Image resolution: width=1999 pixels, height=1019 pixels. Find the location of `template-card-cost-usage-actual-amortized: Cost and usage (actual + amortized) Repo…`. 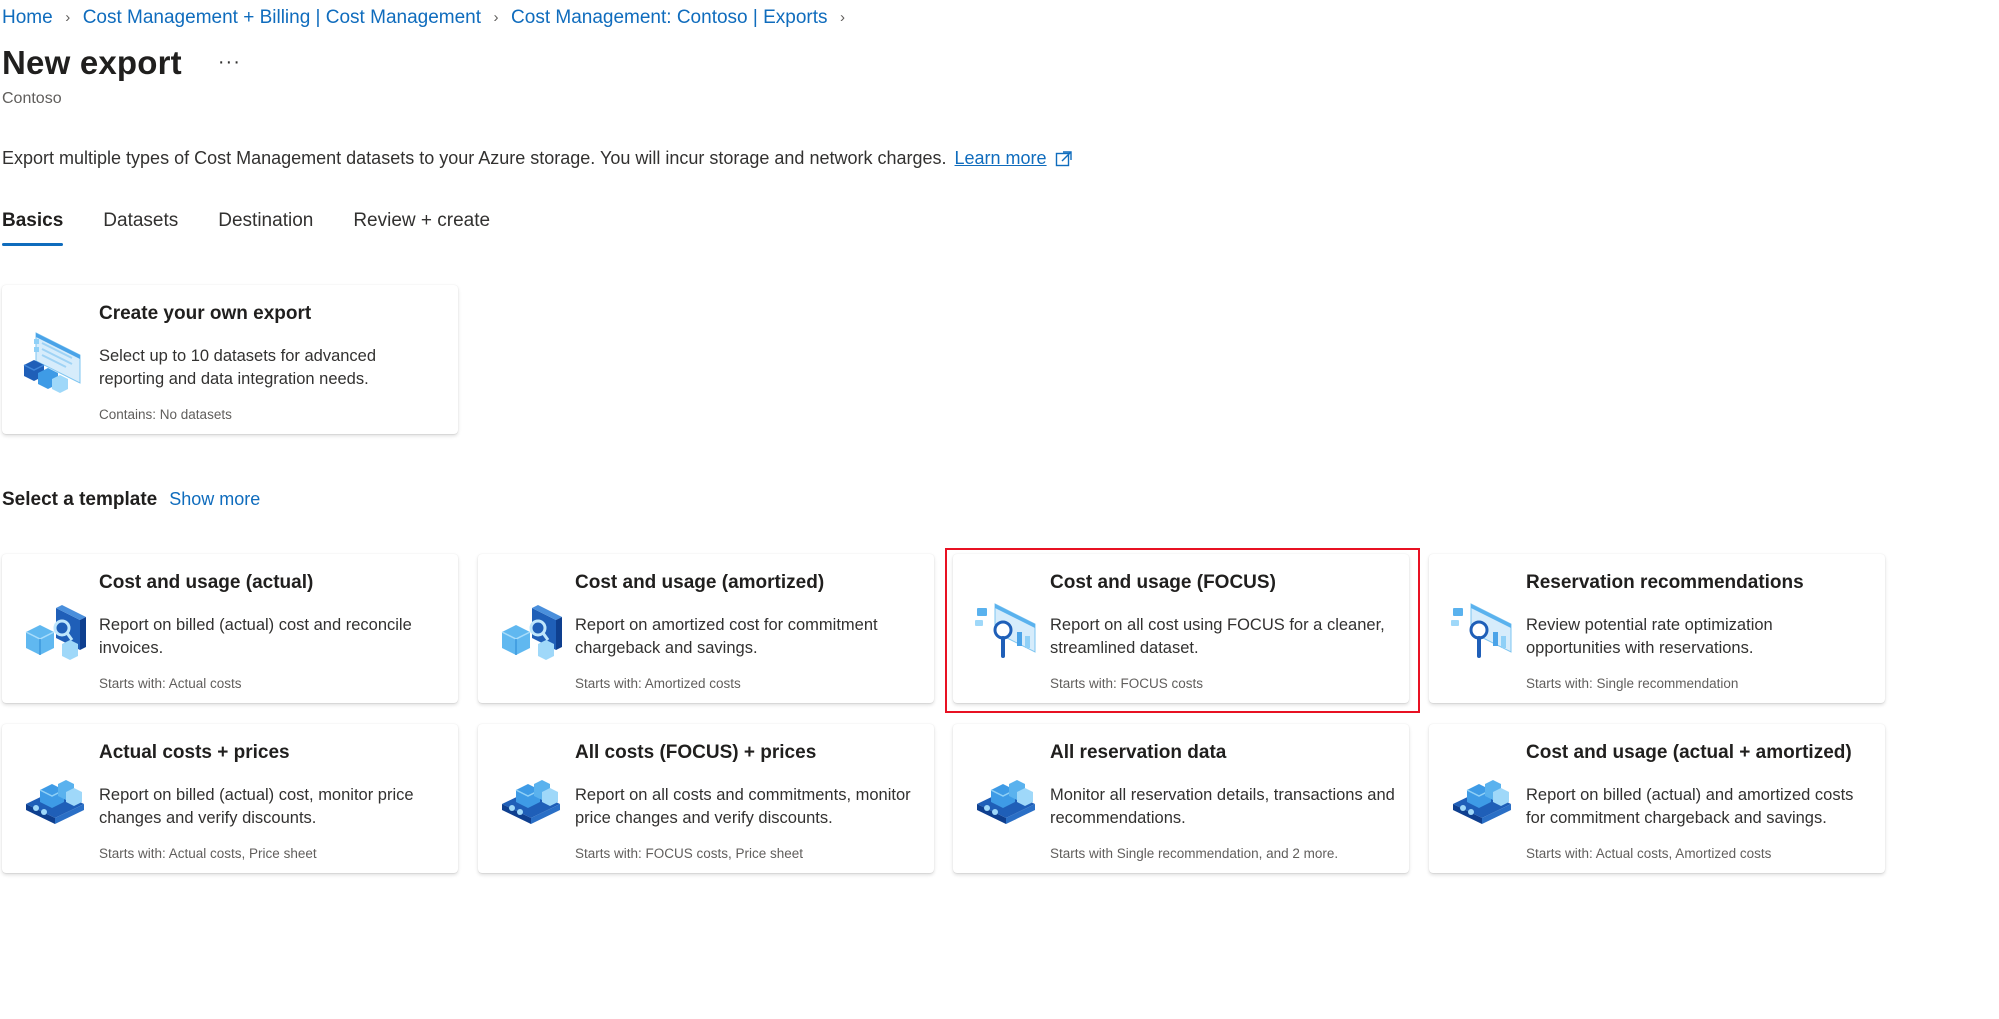

template-card-cost-usage-actual-amortized: Cost and usage (actual + amortized) Repo… is located at coordinates (1657, 798).